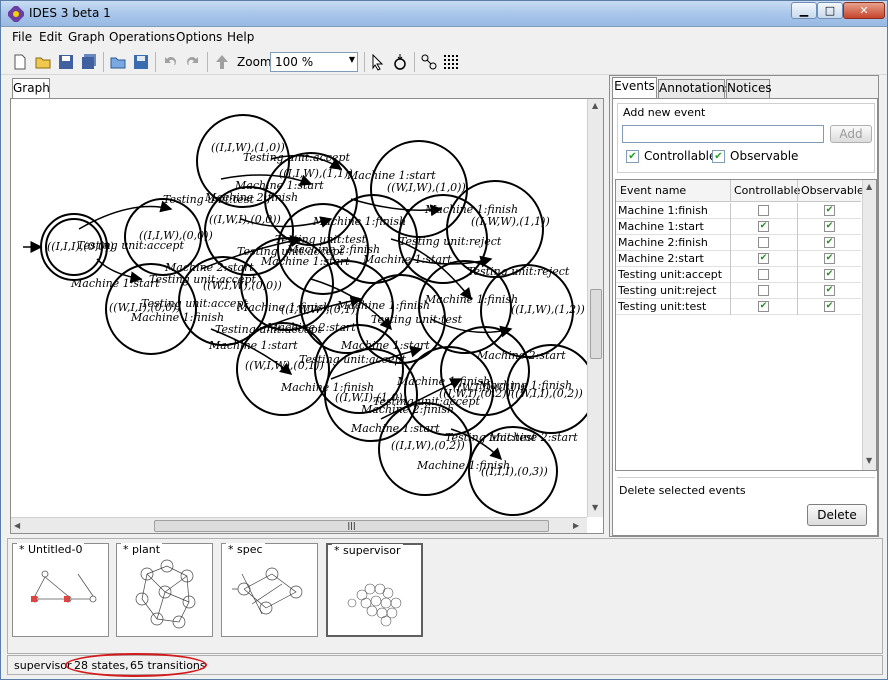  I want to click on thumbnail-spec: * spec, so click(269, 590).